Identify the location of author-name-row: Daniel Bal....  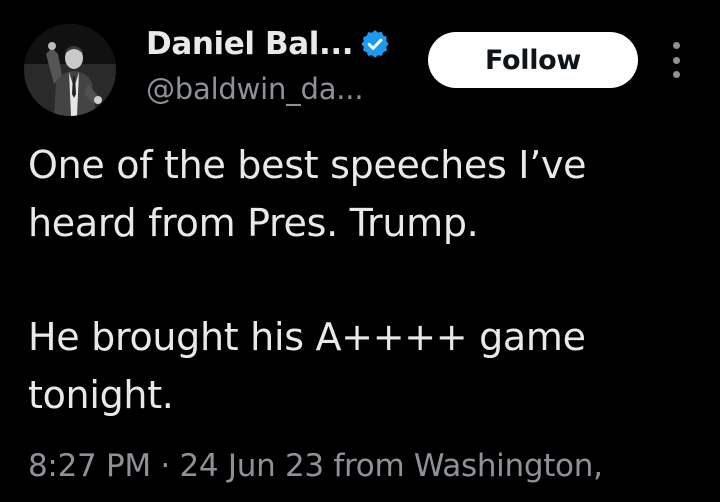
(268, 44).